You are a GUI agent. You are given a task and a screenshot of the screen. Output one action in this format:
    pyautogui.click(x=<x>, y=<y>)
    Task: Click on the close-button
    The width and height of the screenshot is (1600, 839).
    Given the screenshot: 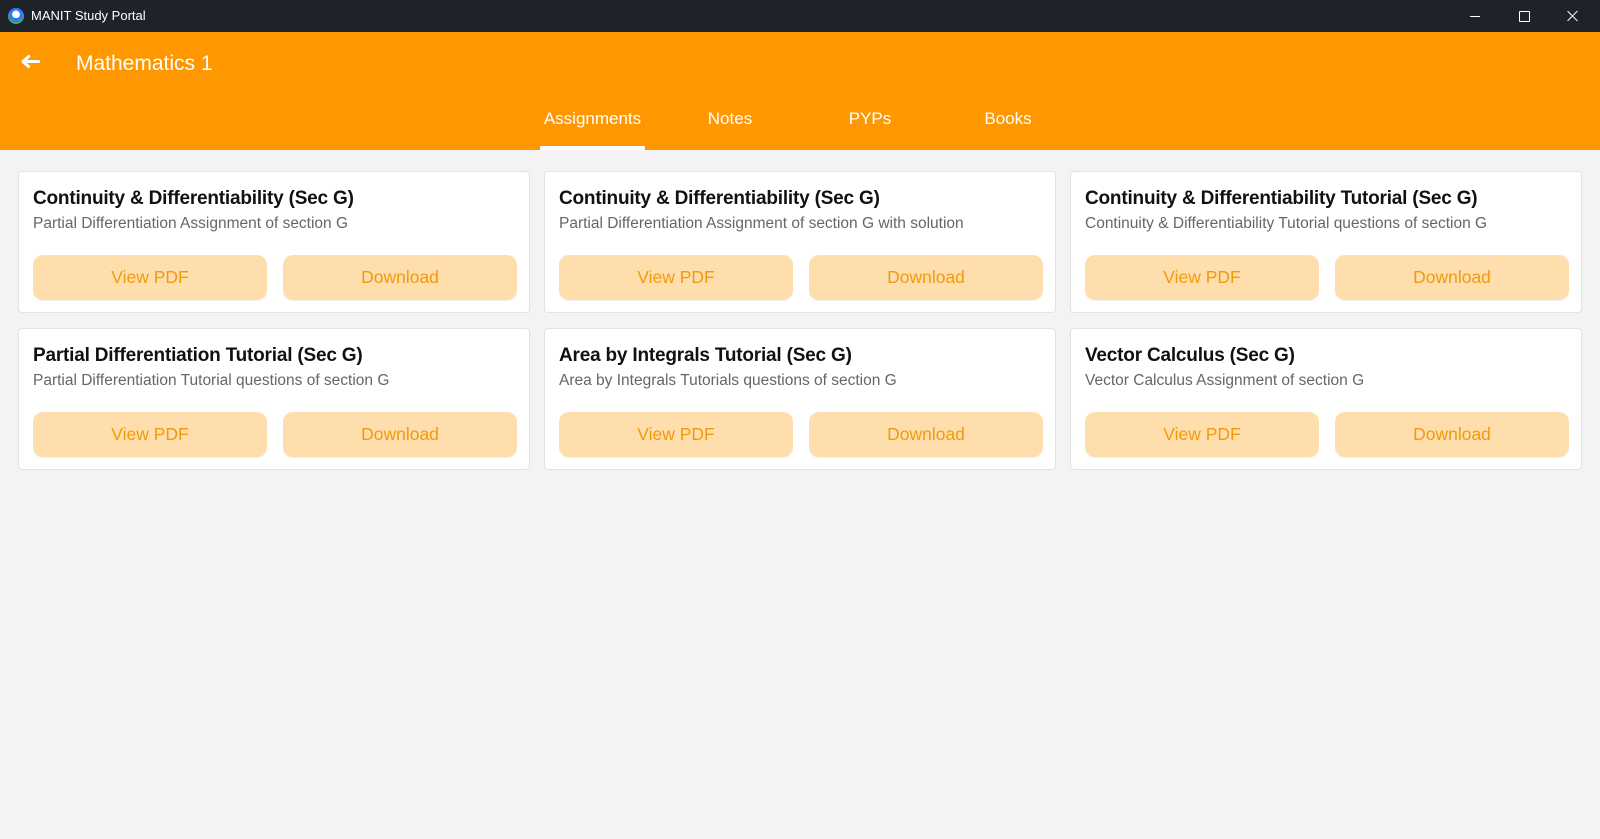 What is the action you would take?
    pyautogui.click(x=1573, y=16)
    